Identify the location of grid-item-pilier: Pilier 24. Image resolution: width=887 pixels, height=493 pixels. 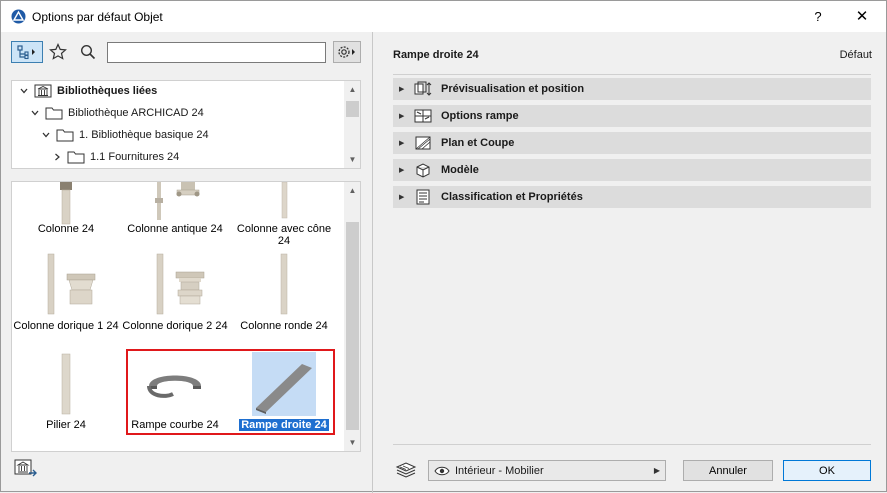
(66, 395).